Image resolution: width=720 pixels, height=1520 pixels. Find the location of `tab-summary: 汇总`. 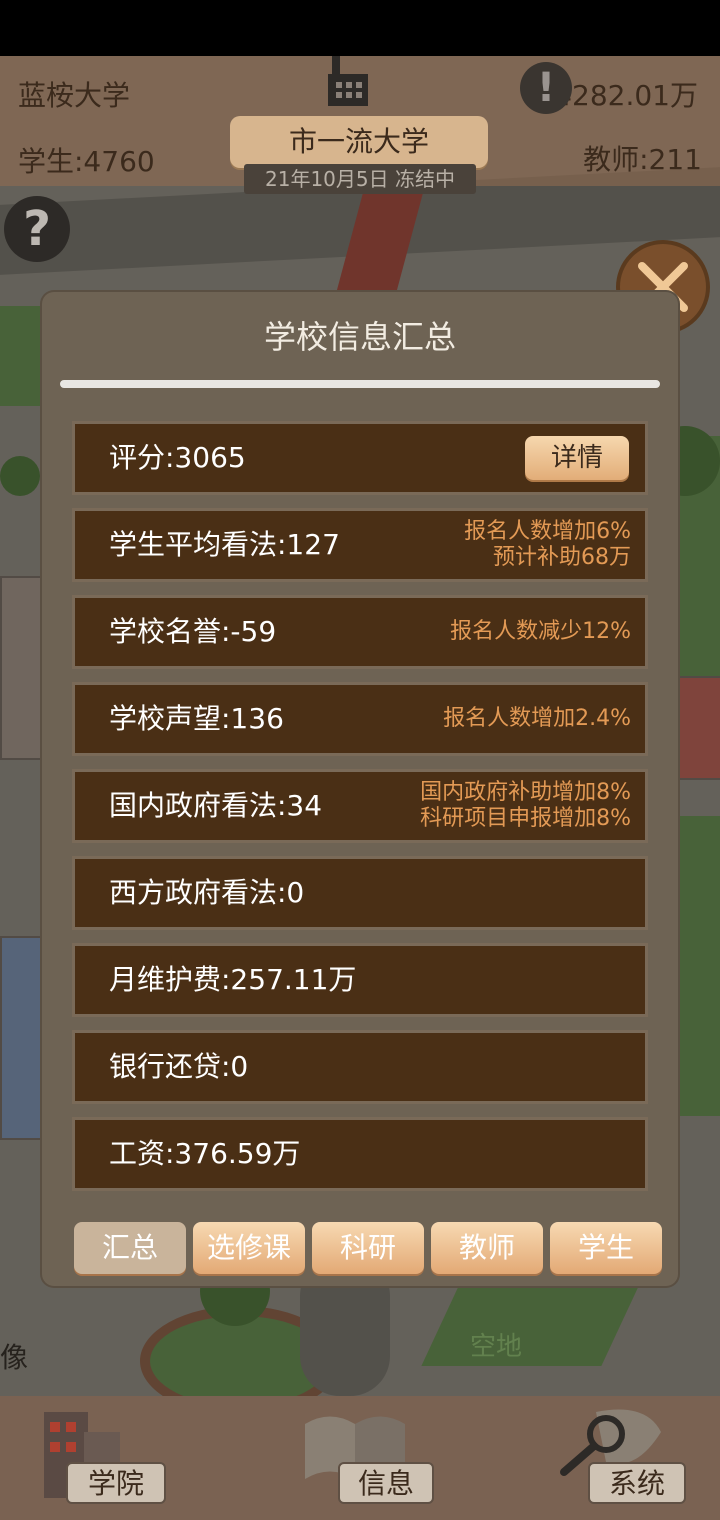

tab-summary: 汇总 is located at coordinates (130, 1248).